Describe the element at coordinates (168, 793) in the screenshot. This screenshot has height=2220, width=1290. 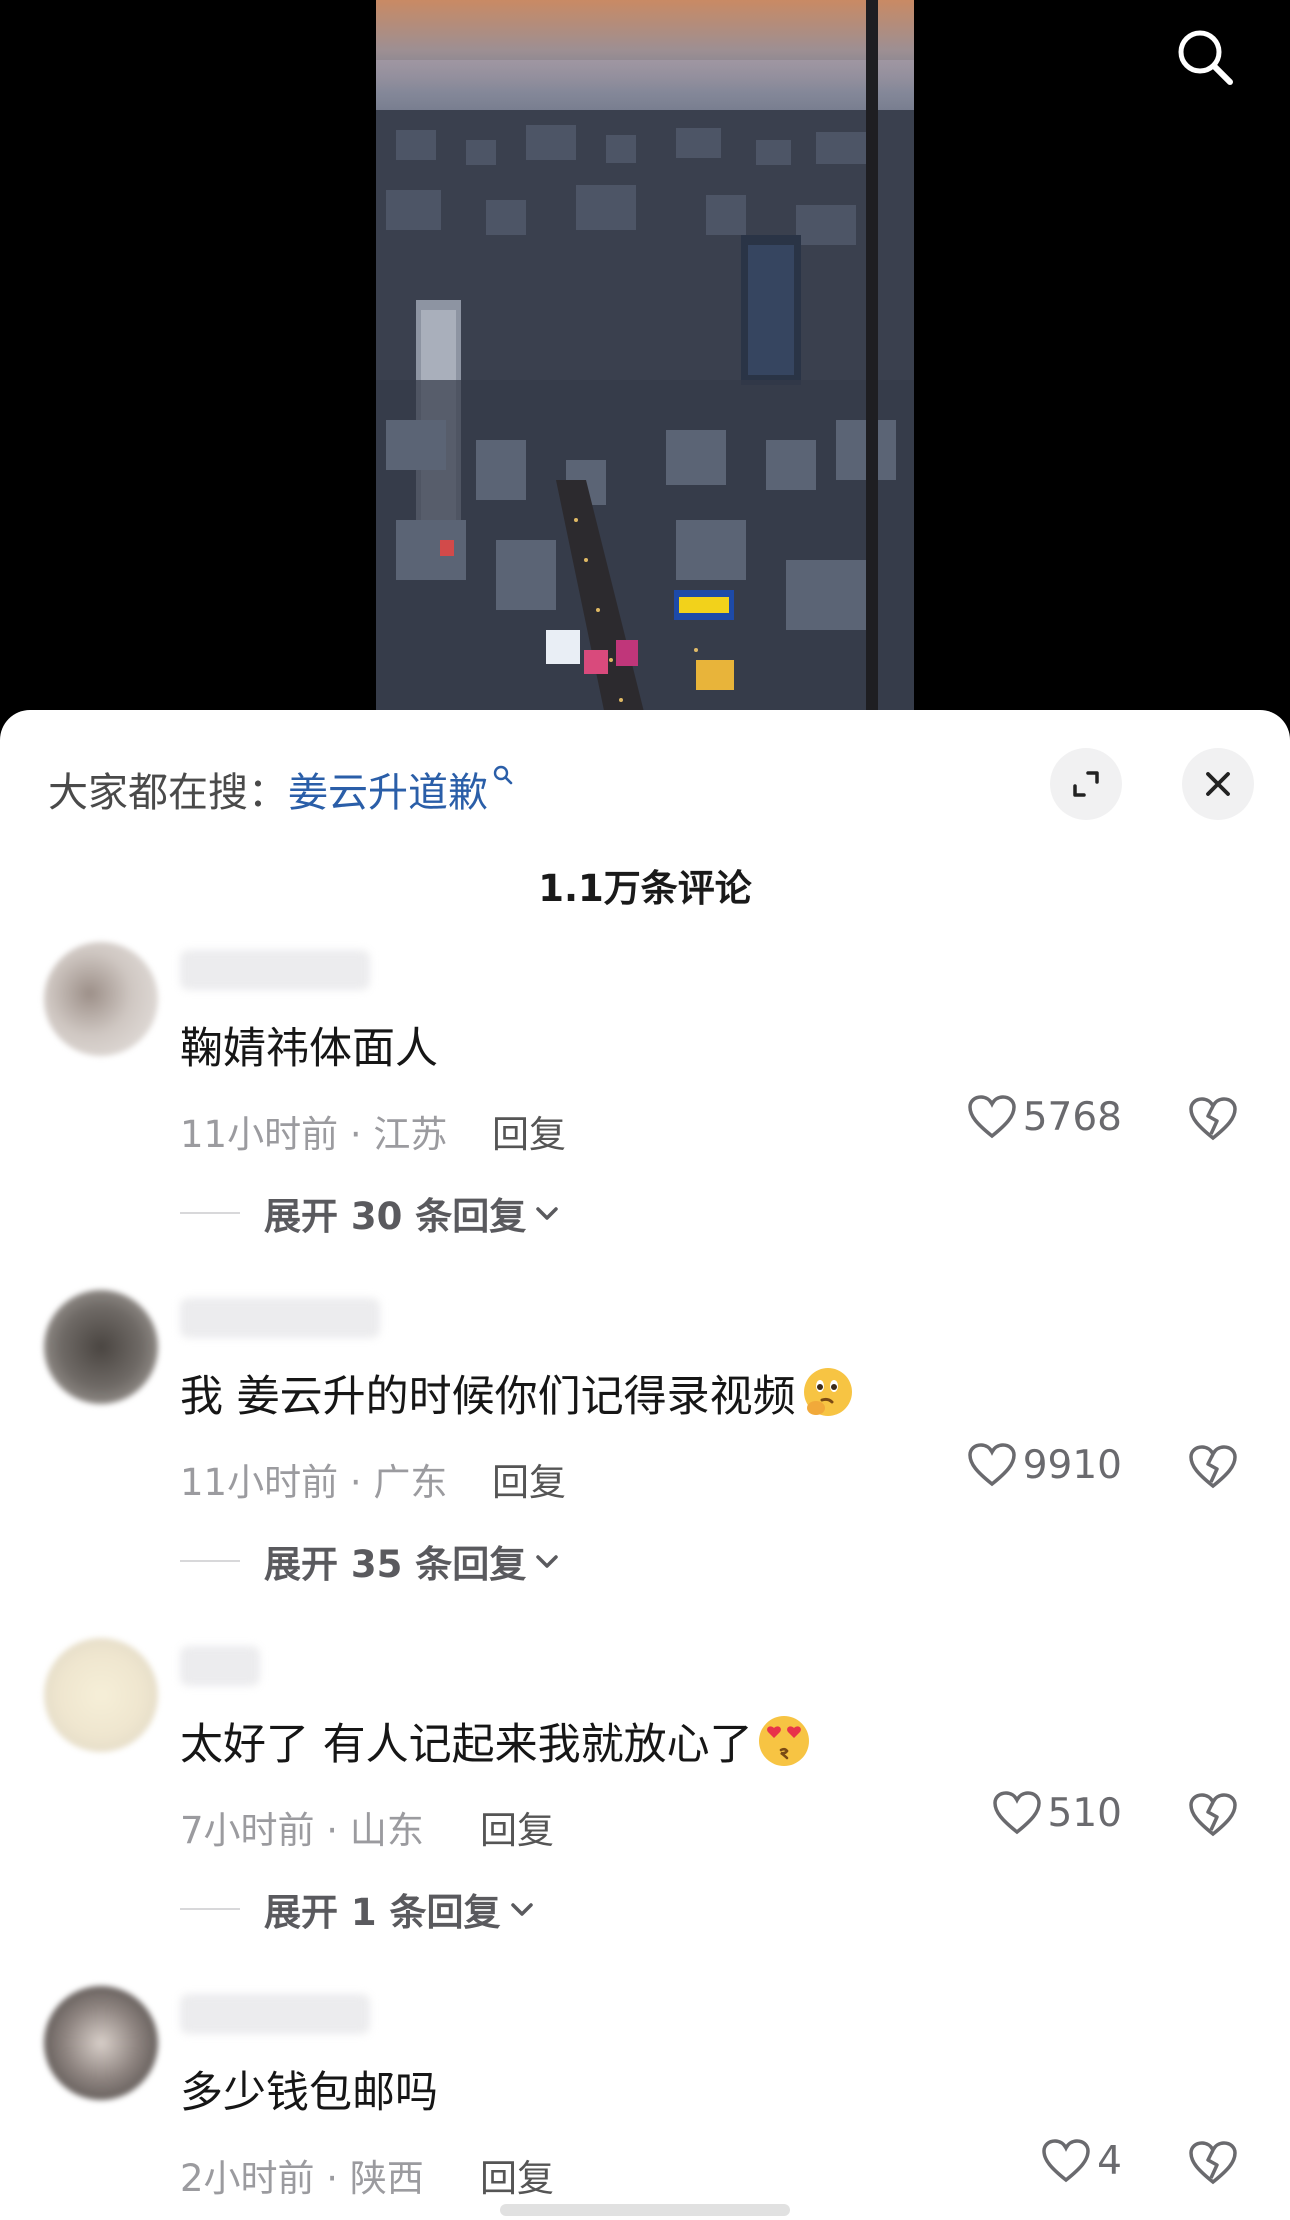
I see `hot-search-prefix: 大家都在搜：` at that location.